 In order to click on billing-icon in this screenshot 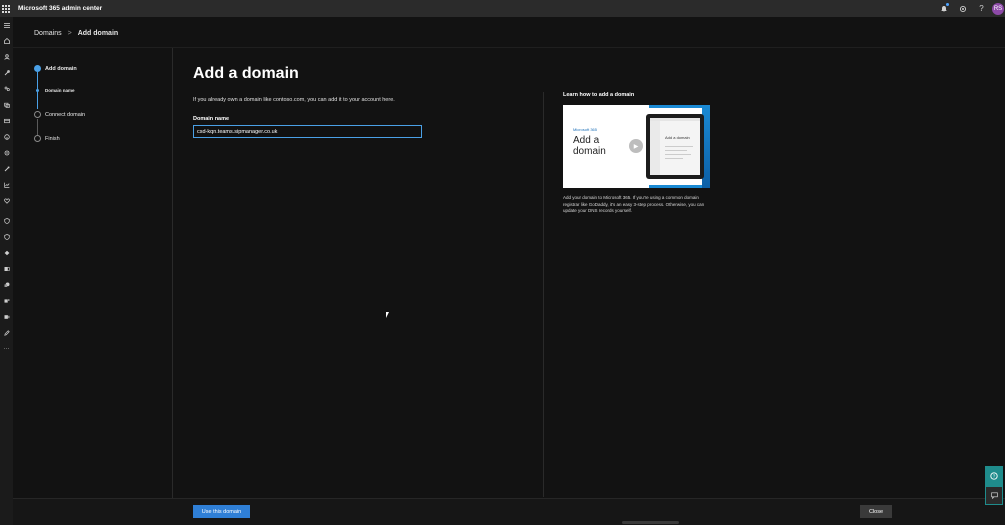, I will do `click(6, 121)`.